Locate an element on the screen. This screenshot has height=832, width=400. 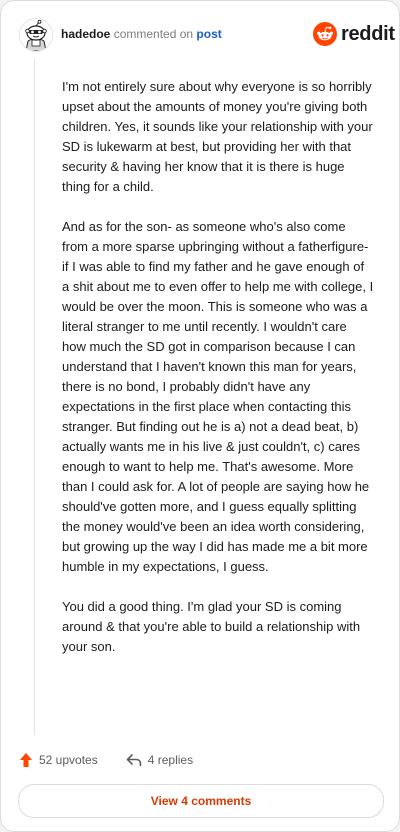
user-avatar is located at coordinates (36, 35).